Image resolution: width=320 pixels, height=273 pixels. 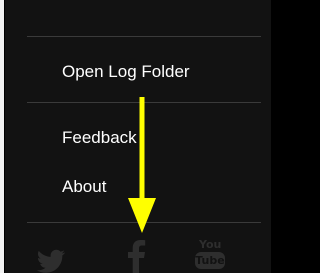 What do you see at coordinates (126, 72) in the screenshot?
I see `menu-item-open-log-folder: Open Log Folder` at bounding box center [126, 72].